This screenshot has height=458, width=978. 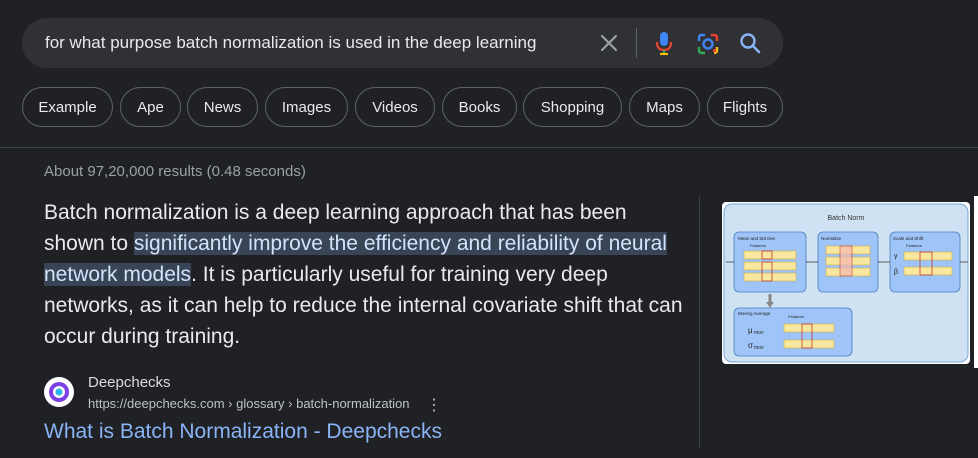 What do you see at coordinates (434, 405) in the screenshot?
I see `more-options-icon: ⋮` at bounding box center [434, 405].